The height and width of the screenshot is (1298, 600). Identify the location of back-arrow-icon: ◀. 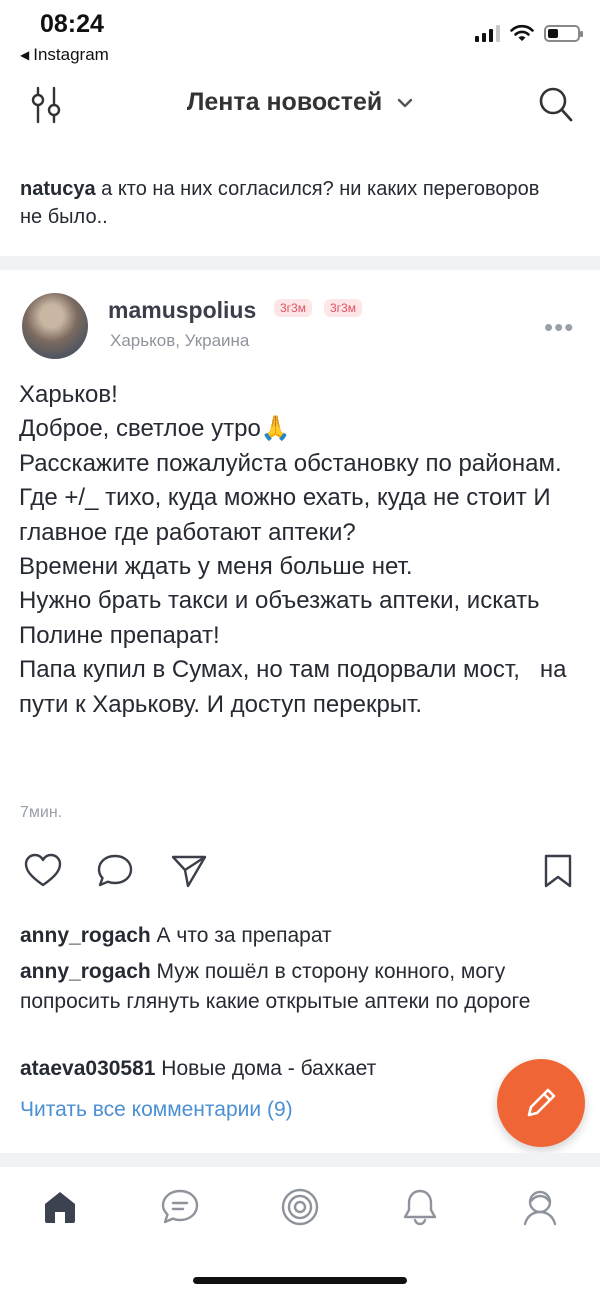
(25, 55).